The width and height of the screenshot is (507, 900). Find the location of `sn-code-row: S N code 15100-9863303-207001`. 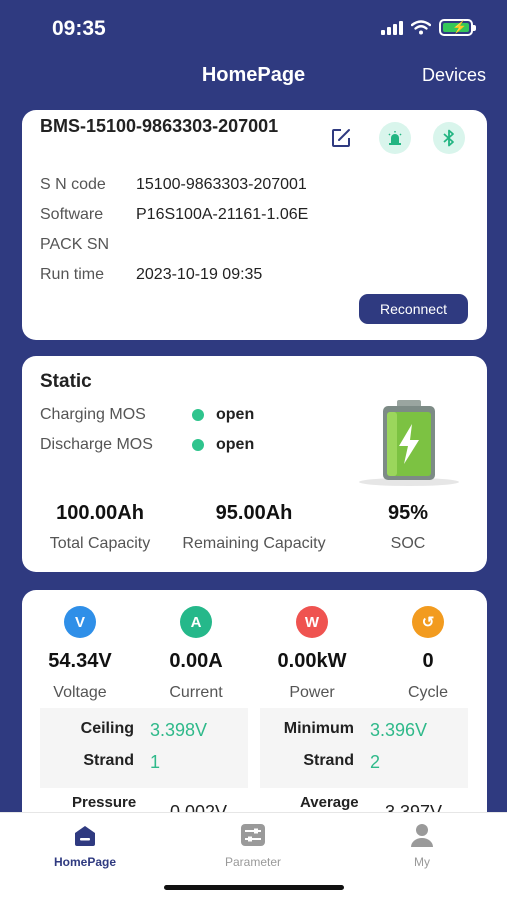

sn-code-row: S N code 15100-9863303-207001 is located at coordinates (174, 185).